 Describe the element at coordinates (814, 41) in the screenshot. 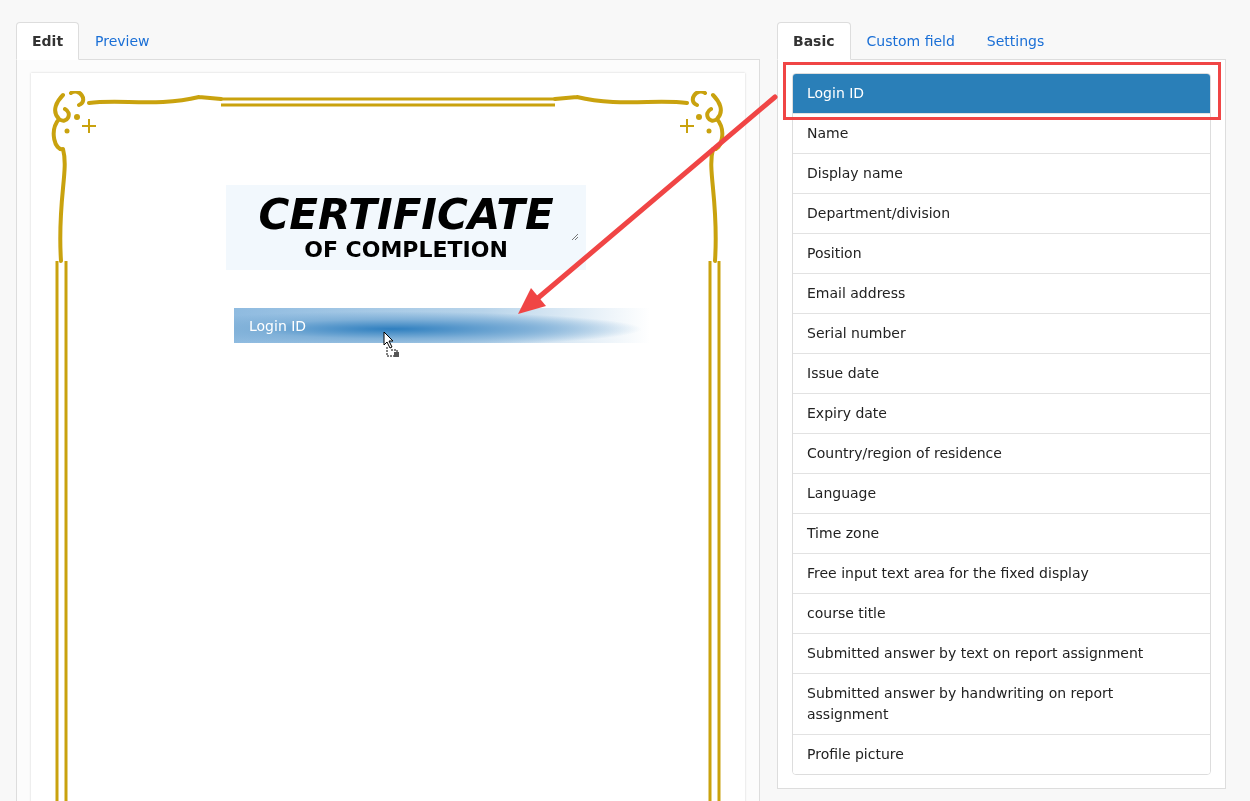

I see `field-tab: Basic` at that location.